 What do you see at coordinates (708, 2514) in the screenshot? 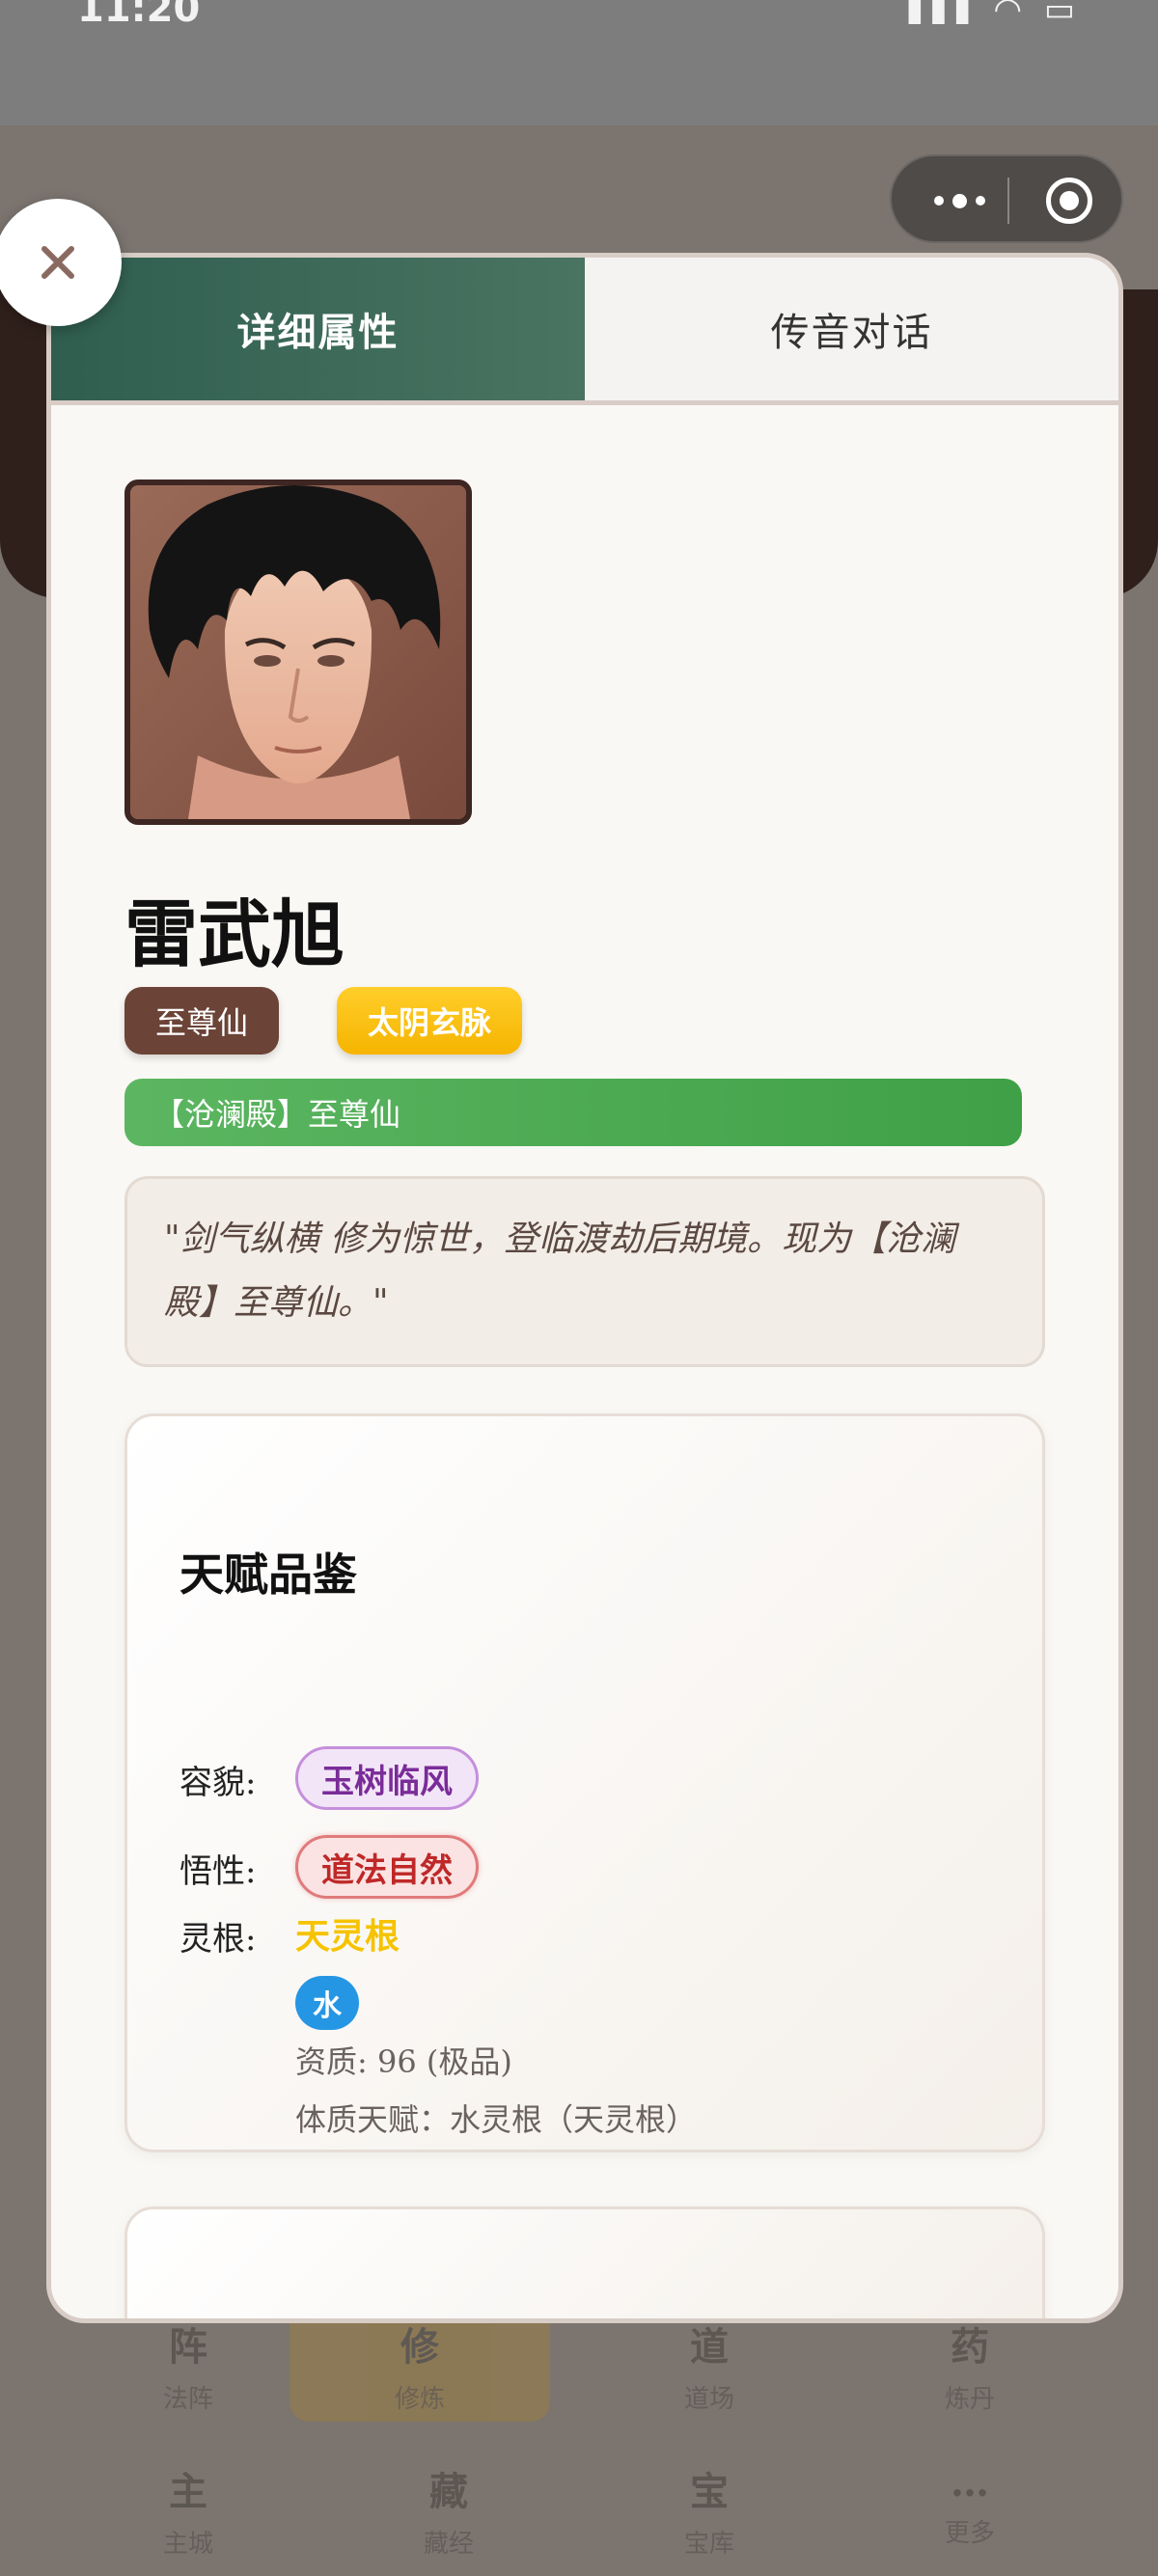
I see `background-grid-item: 宝宝库` at bounding box center [708, 2514].